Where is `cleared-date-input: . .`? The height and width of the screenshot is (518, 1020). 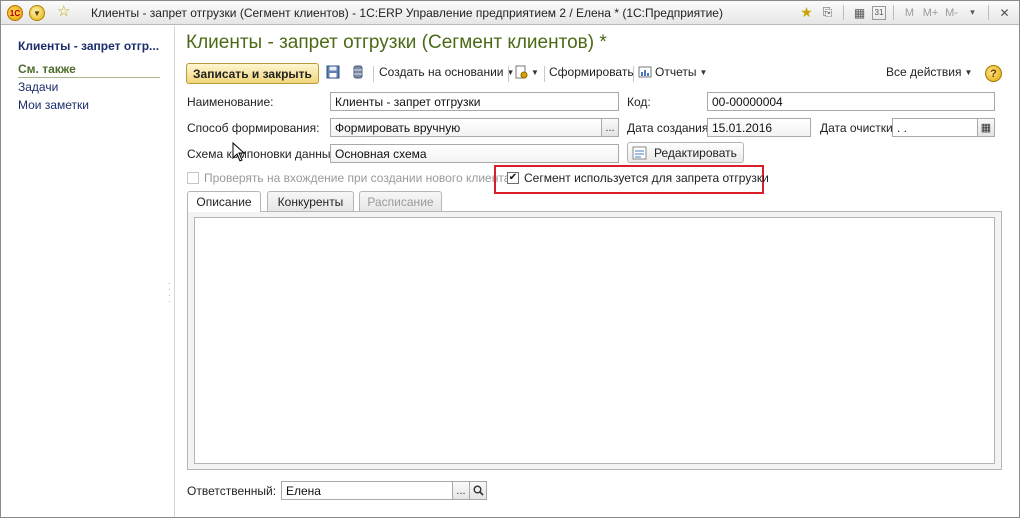 cleared-date-input: . . is located at coordinates (935, 127).